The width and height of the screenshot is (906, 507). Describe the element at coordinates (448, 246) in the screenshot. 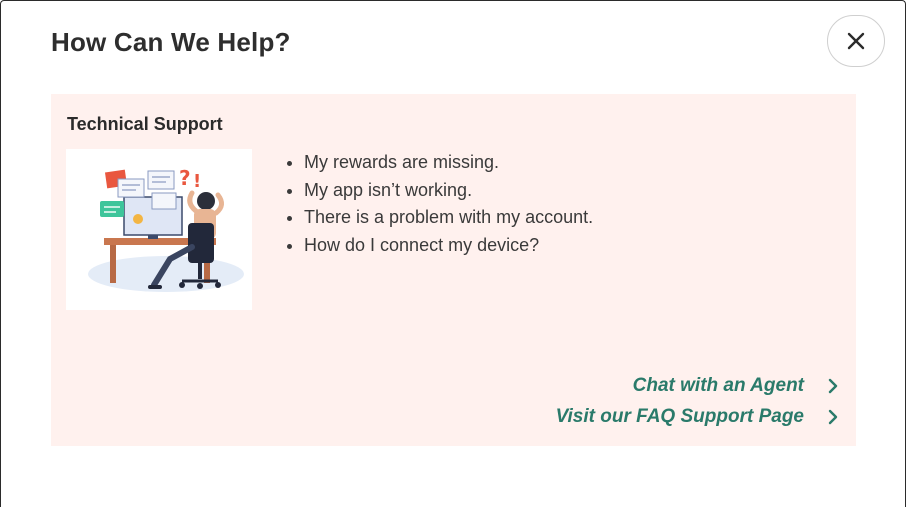

I see `list-item: How do I connect my device?` at that location.